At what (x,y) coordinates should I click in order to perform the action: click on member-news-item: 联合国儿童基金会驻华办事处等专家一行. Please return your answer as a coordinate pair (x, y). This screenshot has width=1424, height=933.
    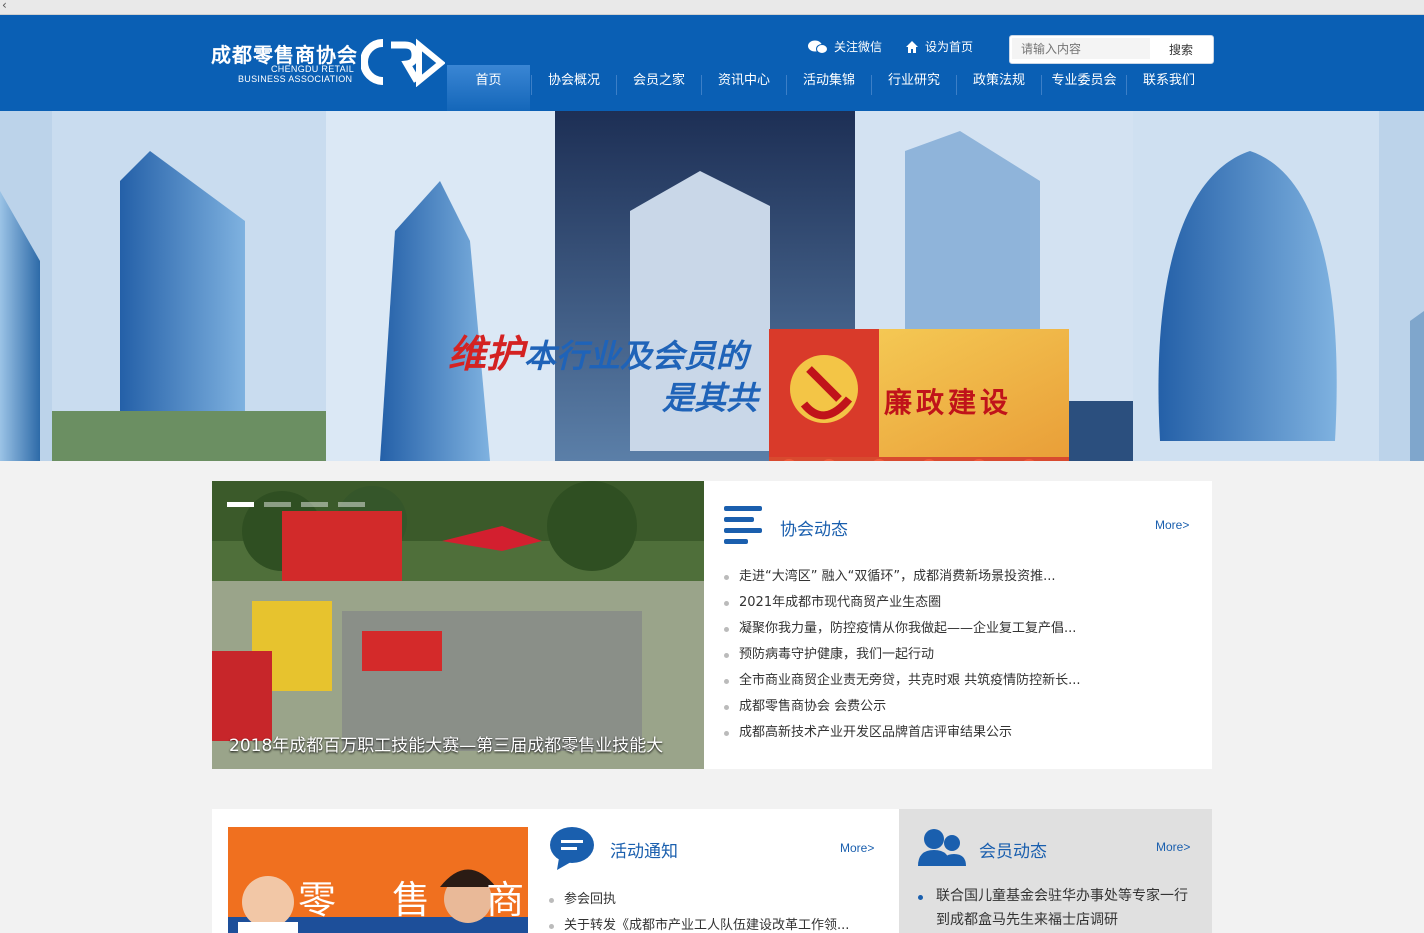
    Looking at the image, I should click on (1052, 896).